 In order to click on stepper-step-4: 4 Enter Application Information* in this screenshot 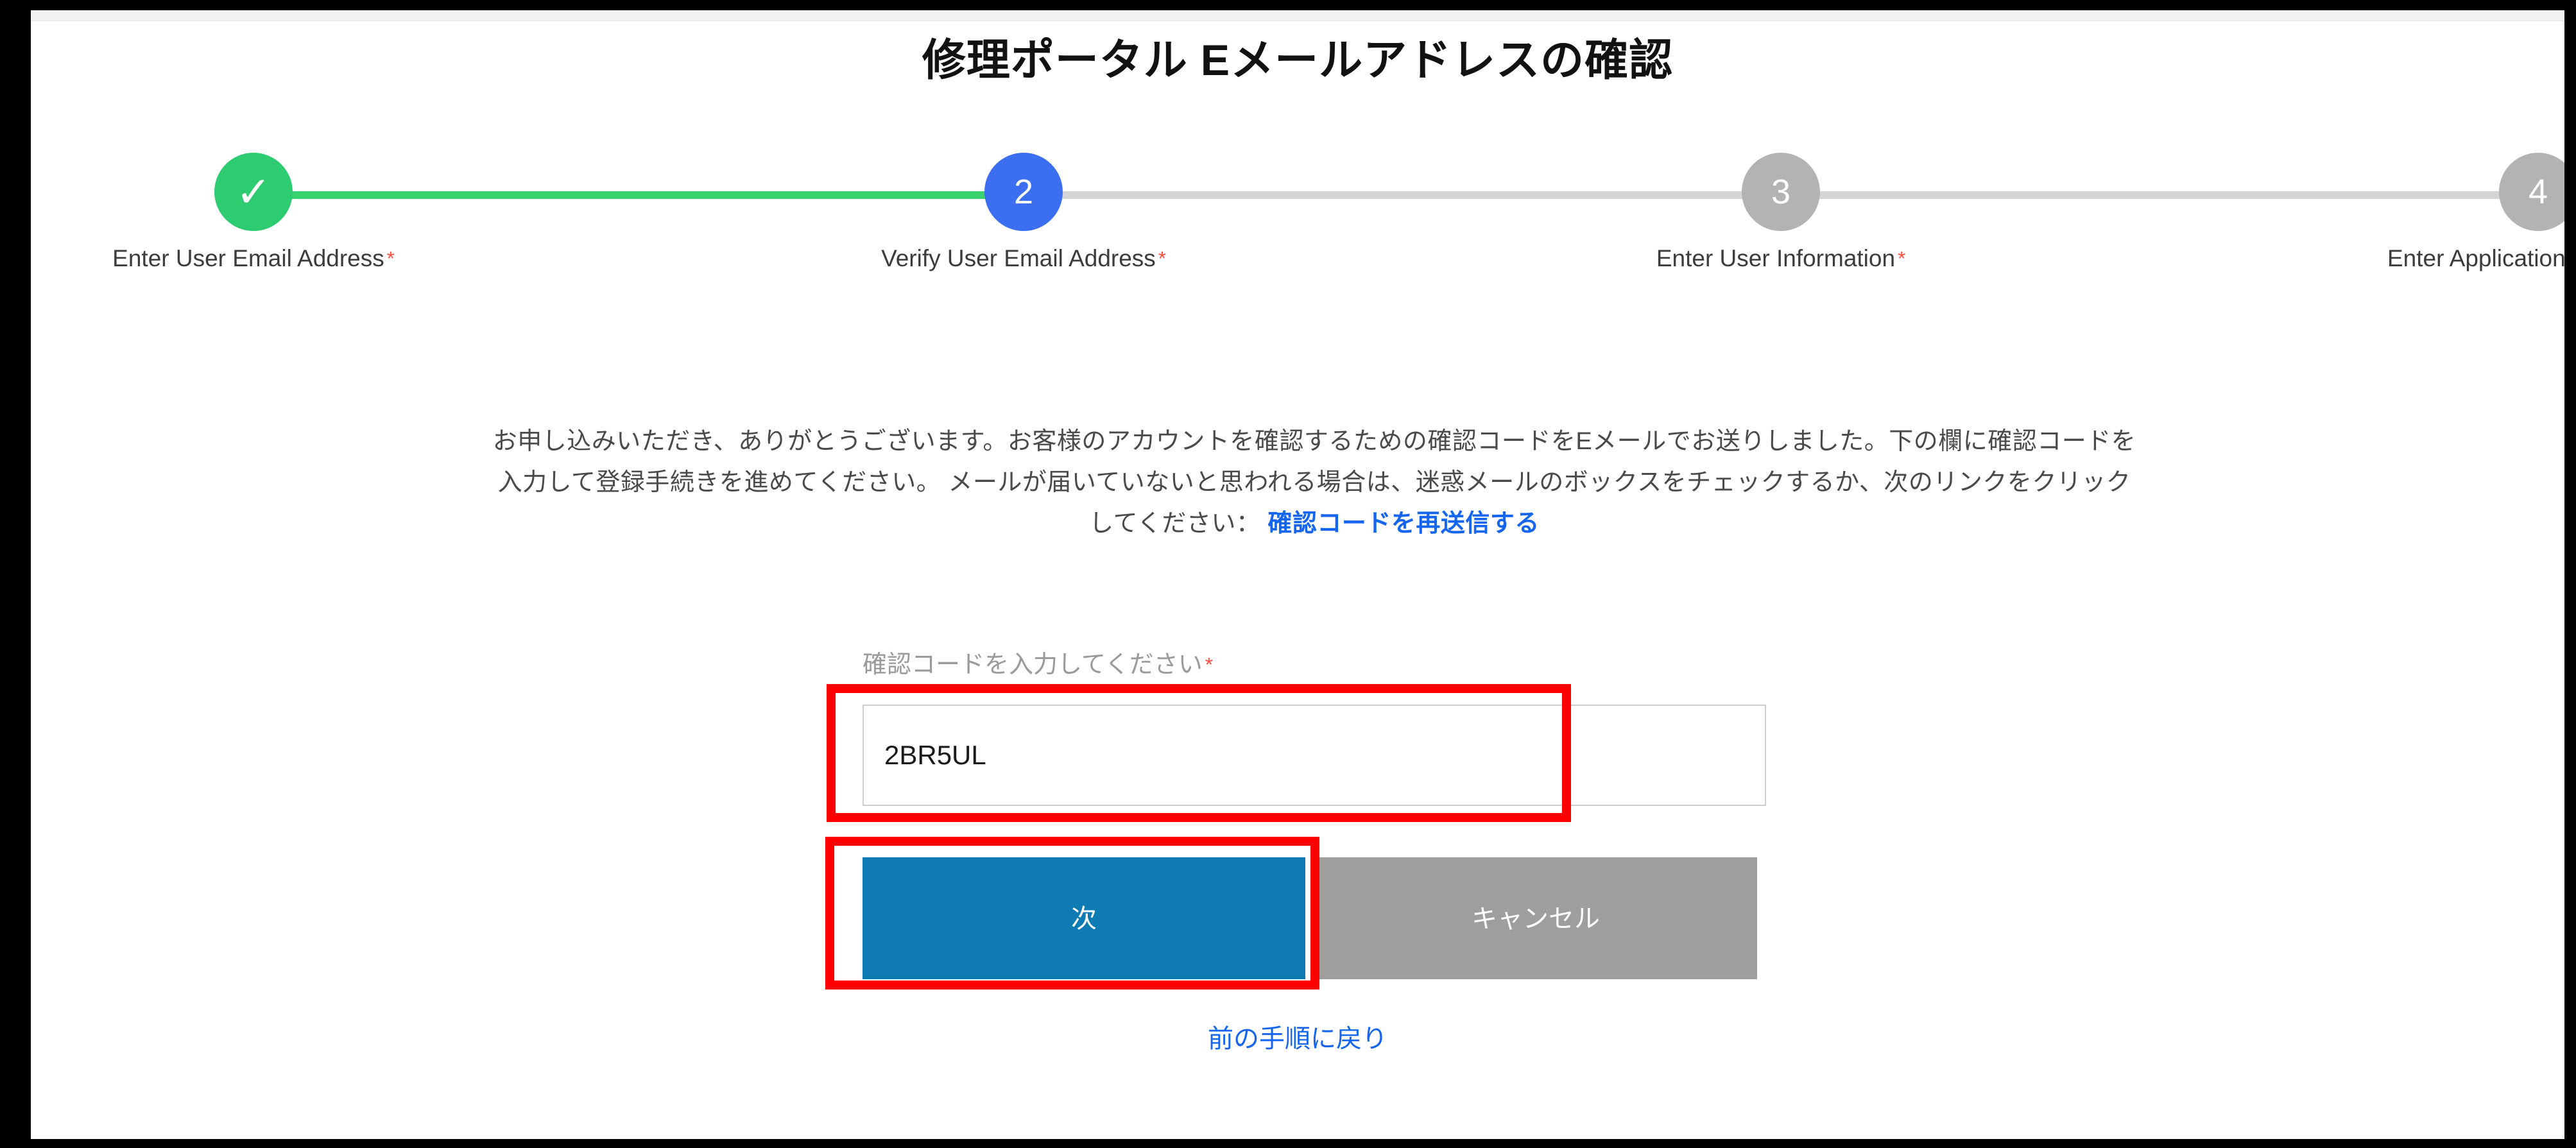, I will do `click(2475, 212)`.